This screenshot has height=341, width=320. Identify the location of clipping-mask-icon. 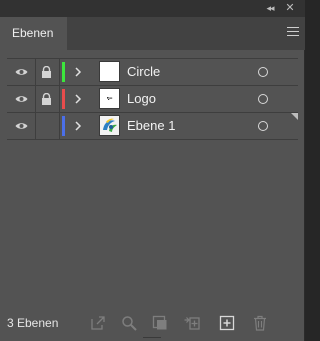
(160, 323).